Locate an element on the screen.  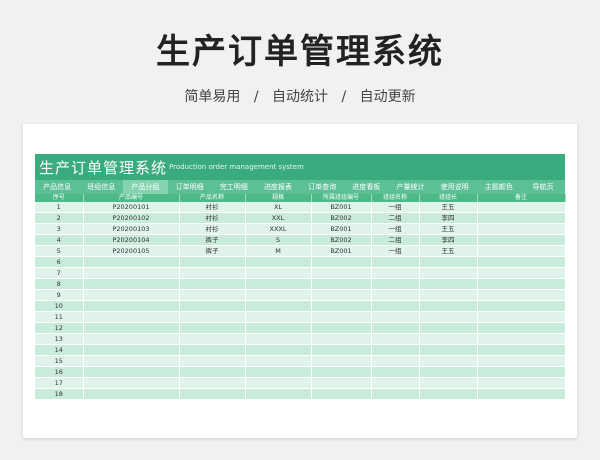
table-cell: 裤子 is located at coordinates (212, 240).